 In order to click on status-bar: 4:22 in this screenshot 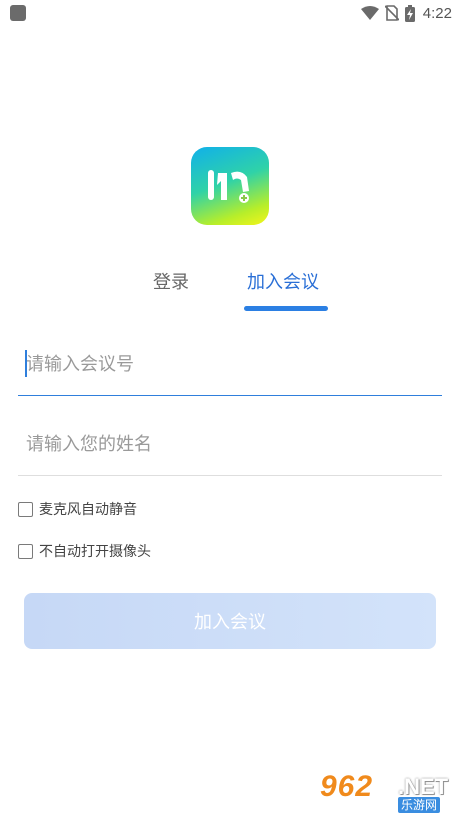, I will do `click(230, 13)`.